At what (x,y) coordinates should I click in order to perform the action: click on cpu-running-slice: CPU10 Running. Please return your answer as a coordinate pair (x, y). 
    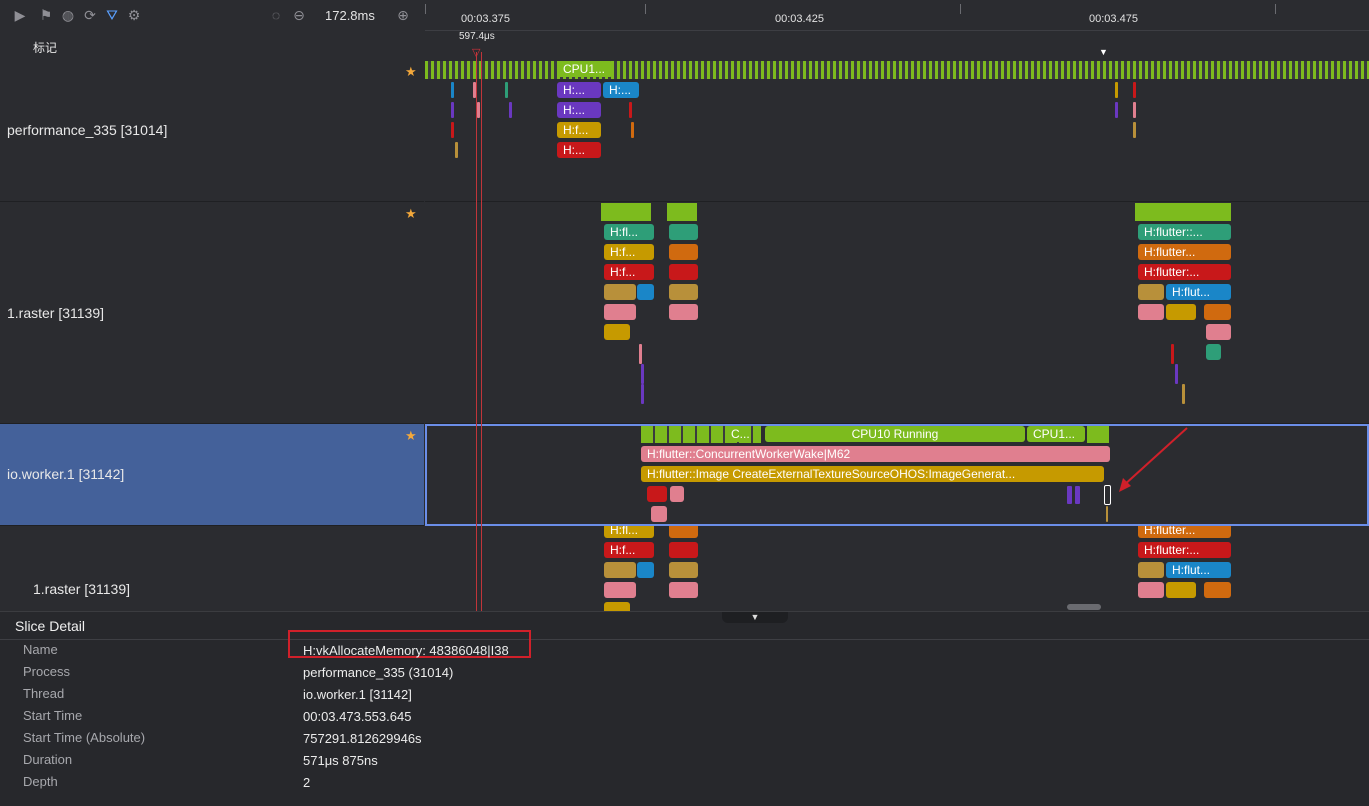
    Looking at the image, I should click on (895, 434).